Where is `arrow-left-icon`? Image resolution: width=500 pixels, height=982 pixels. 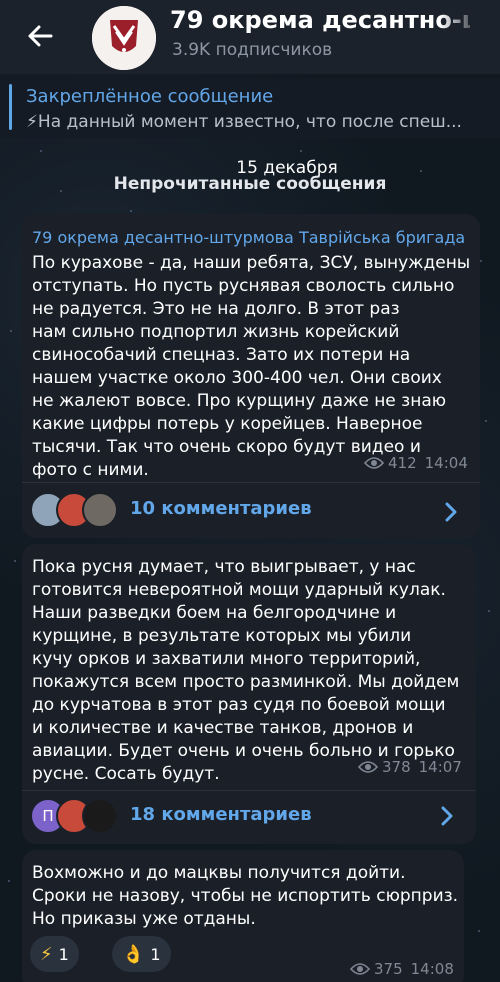 arrow-left-icon is located at coordinates (40, 36).